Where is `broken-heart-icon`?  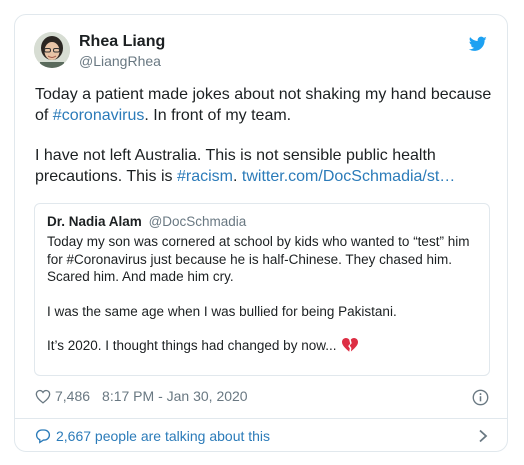
broken-heart-icon is located at coordinates (350, 345).